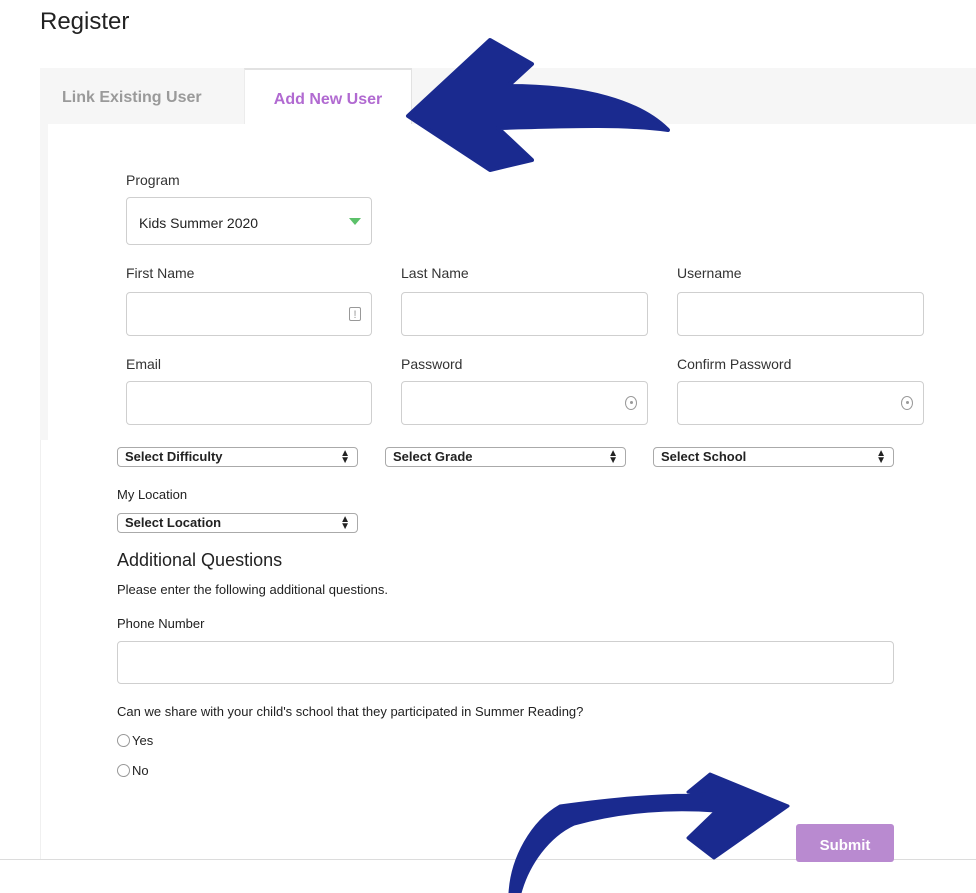 The image size is (976, 893). What do you see at coordinates (199, 223) in the screenshot?
I see `program-select-value: Kids Summer 2020` at bounding box center [199, 223].